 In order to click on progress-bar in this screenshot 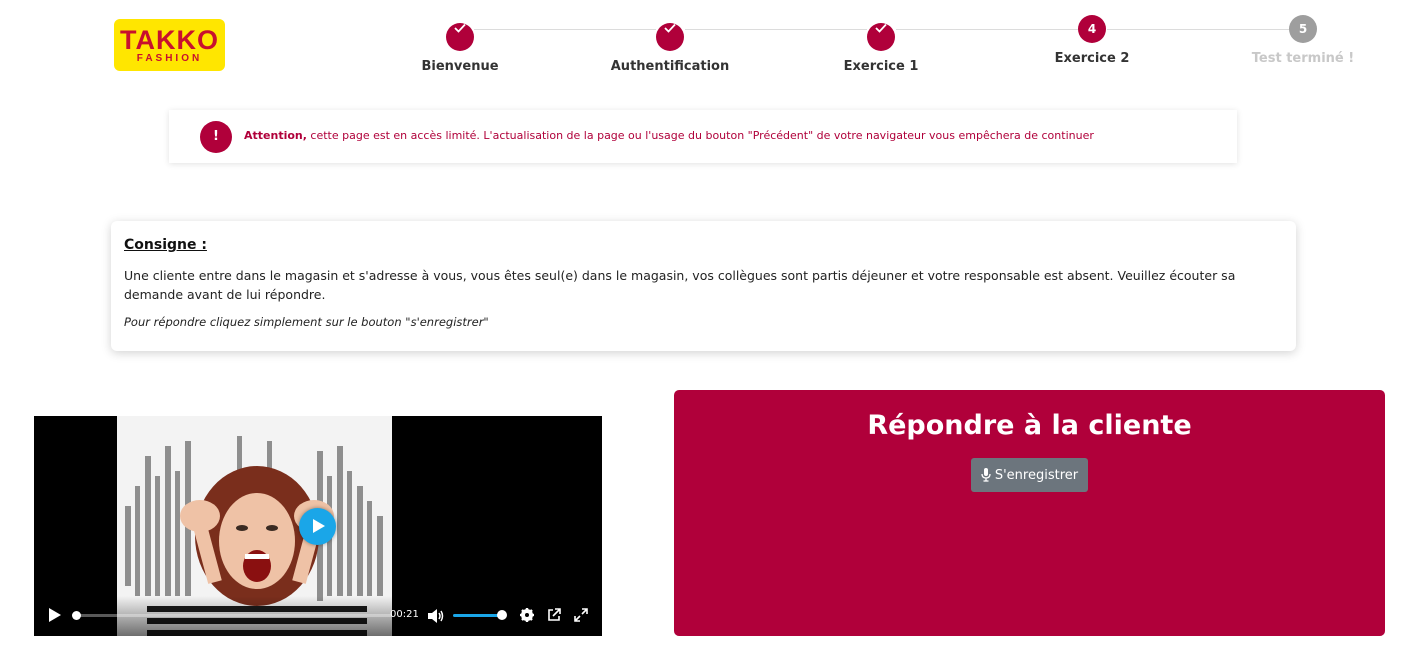, I will do `click(234, 615)`.